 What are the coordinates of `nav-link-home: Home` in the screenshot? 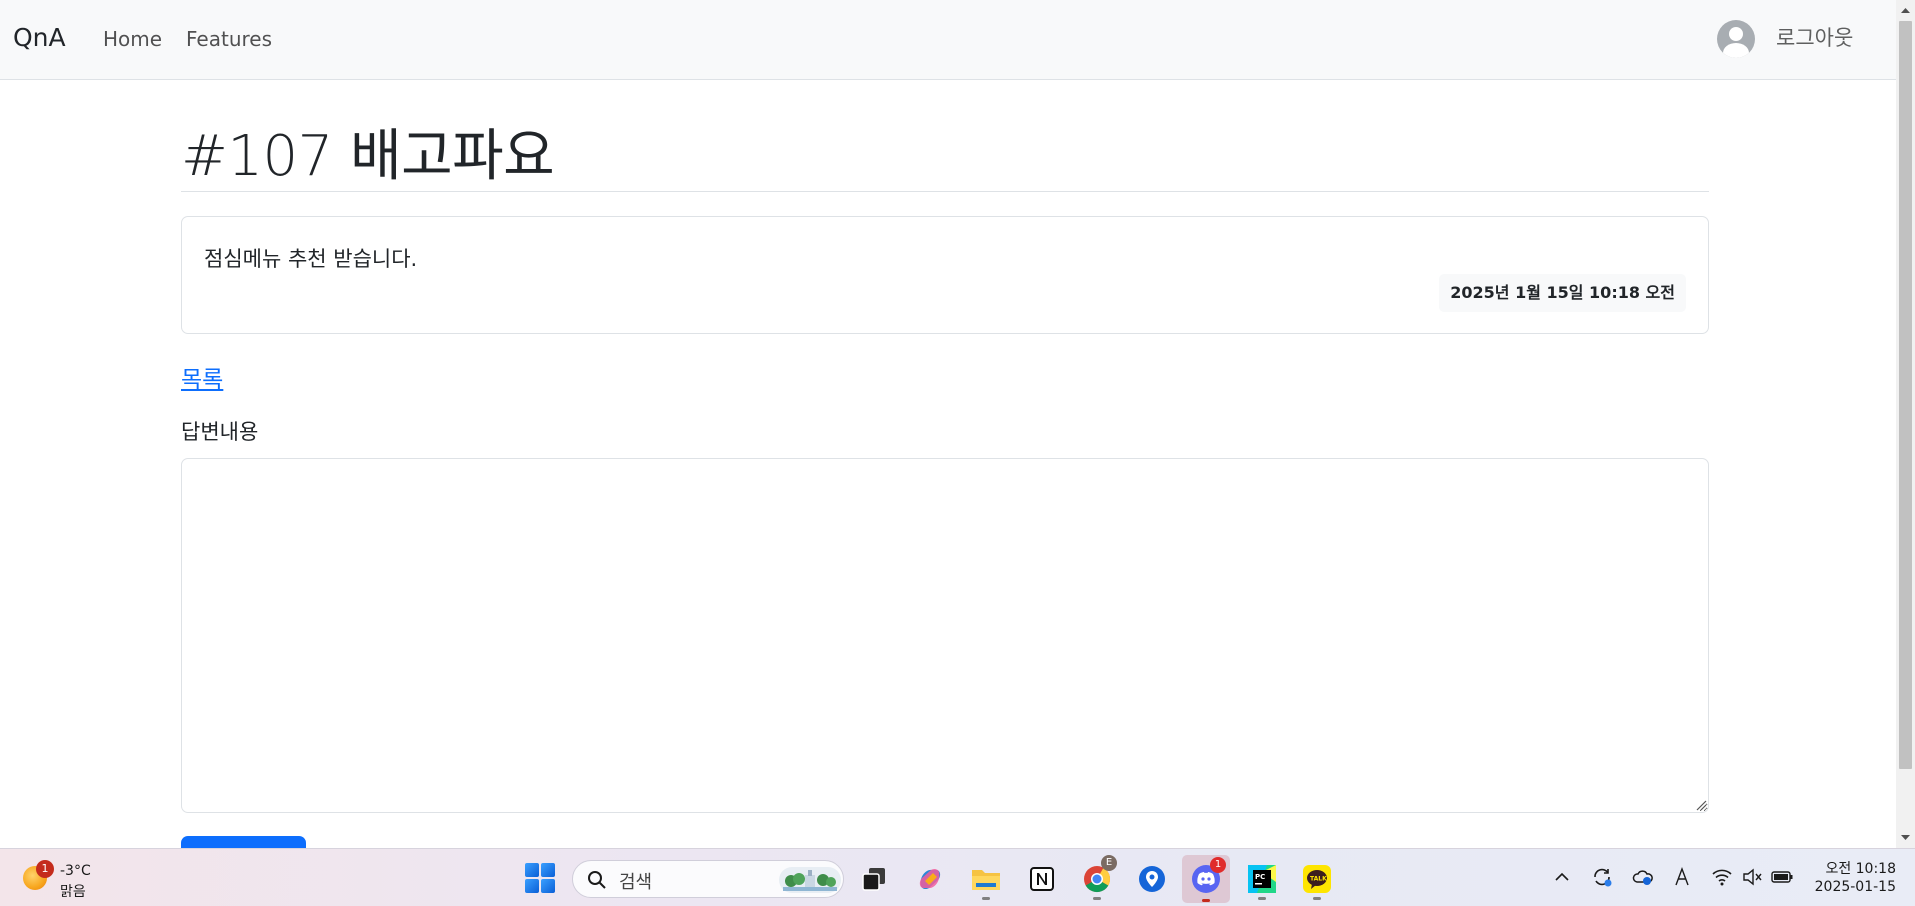 It's located at (132, 39).